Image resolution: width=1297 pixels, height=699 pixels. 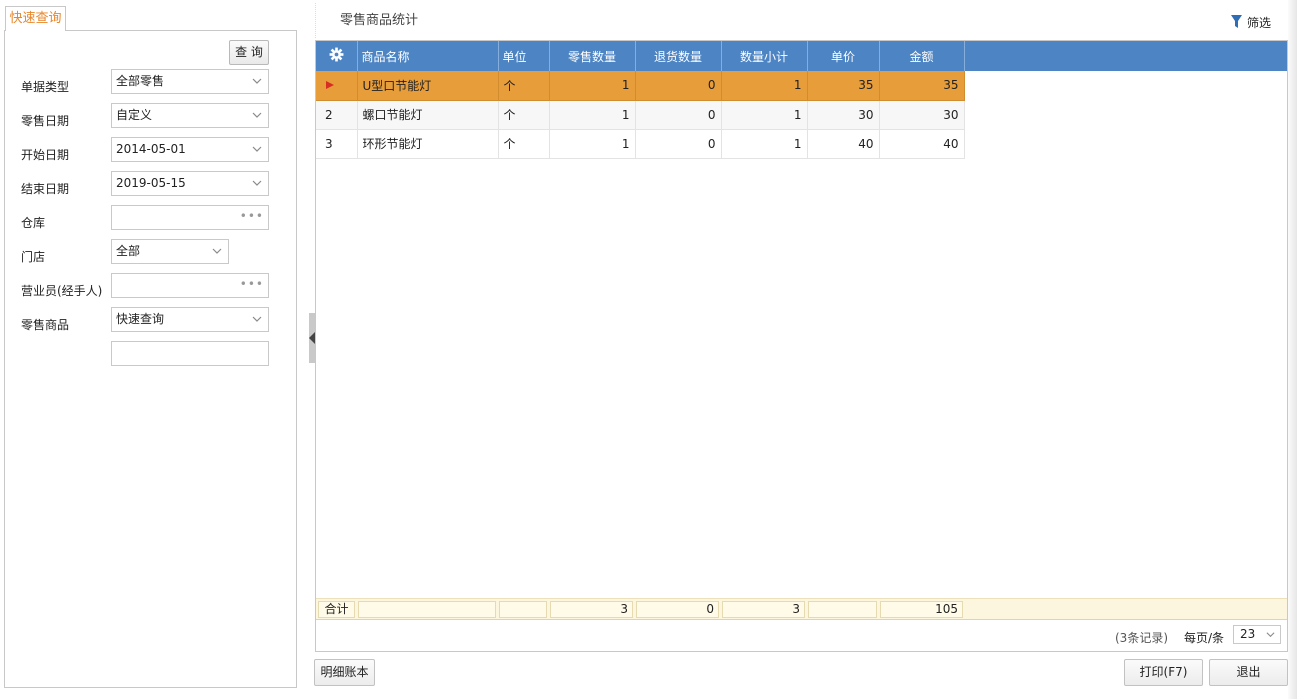 I want to click on store-value: 全部, so click(x=128, y=251).